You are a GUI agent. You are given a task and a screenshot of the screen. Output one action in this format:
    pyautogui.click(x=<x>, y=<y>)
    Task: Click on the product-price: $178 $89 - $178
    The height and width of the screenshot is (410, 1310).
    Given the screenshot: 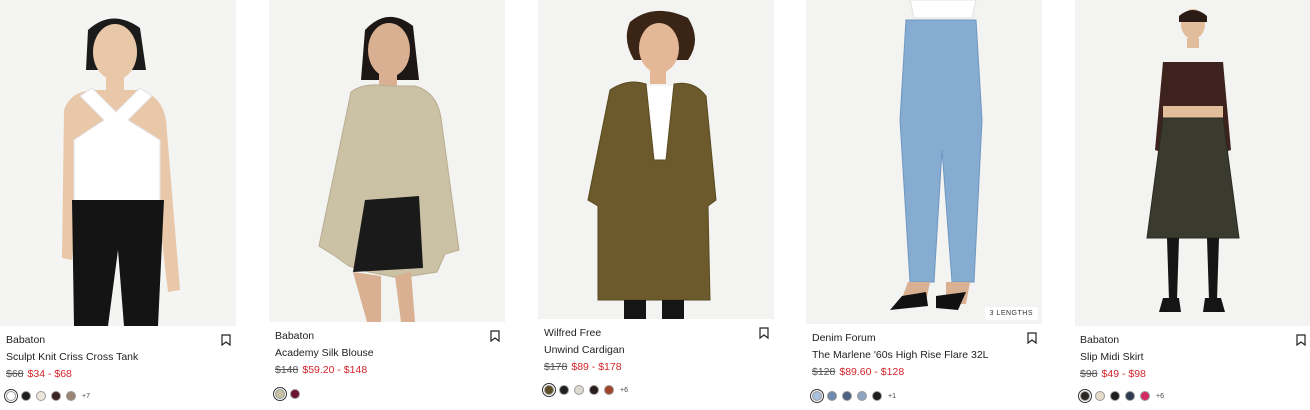 What is the action you would take?
    pyautogui.click(x=583, y=367)
    